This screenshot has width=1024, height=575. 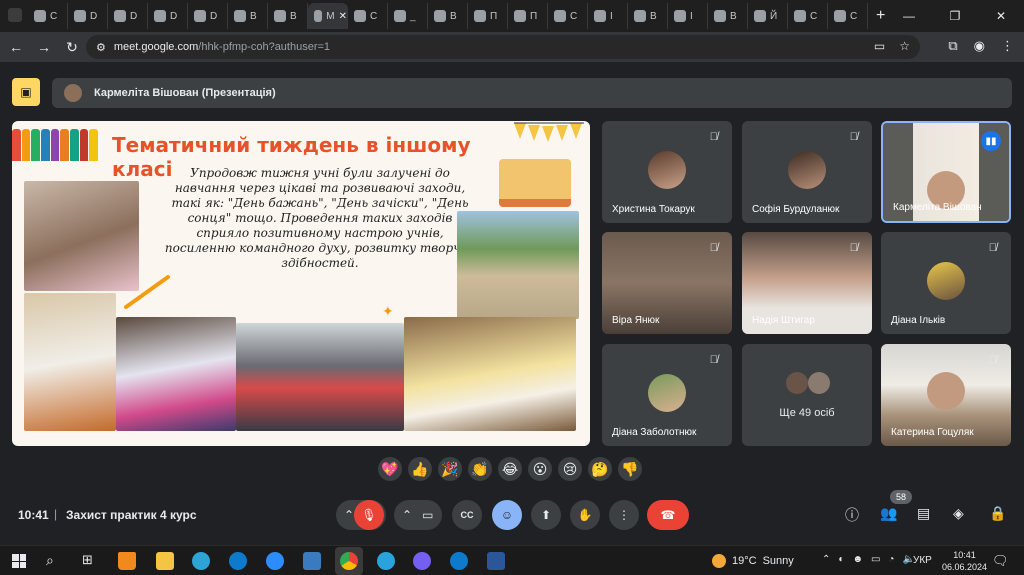 What do you see at coordinates (875, 559) in the screenshot?
I see `battery-icon: ▭` at bounding box center [875, 559].